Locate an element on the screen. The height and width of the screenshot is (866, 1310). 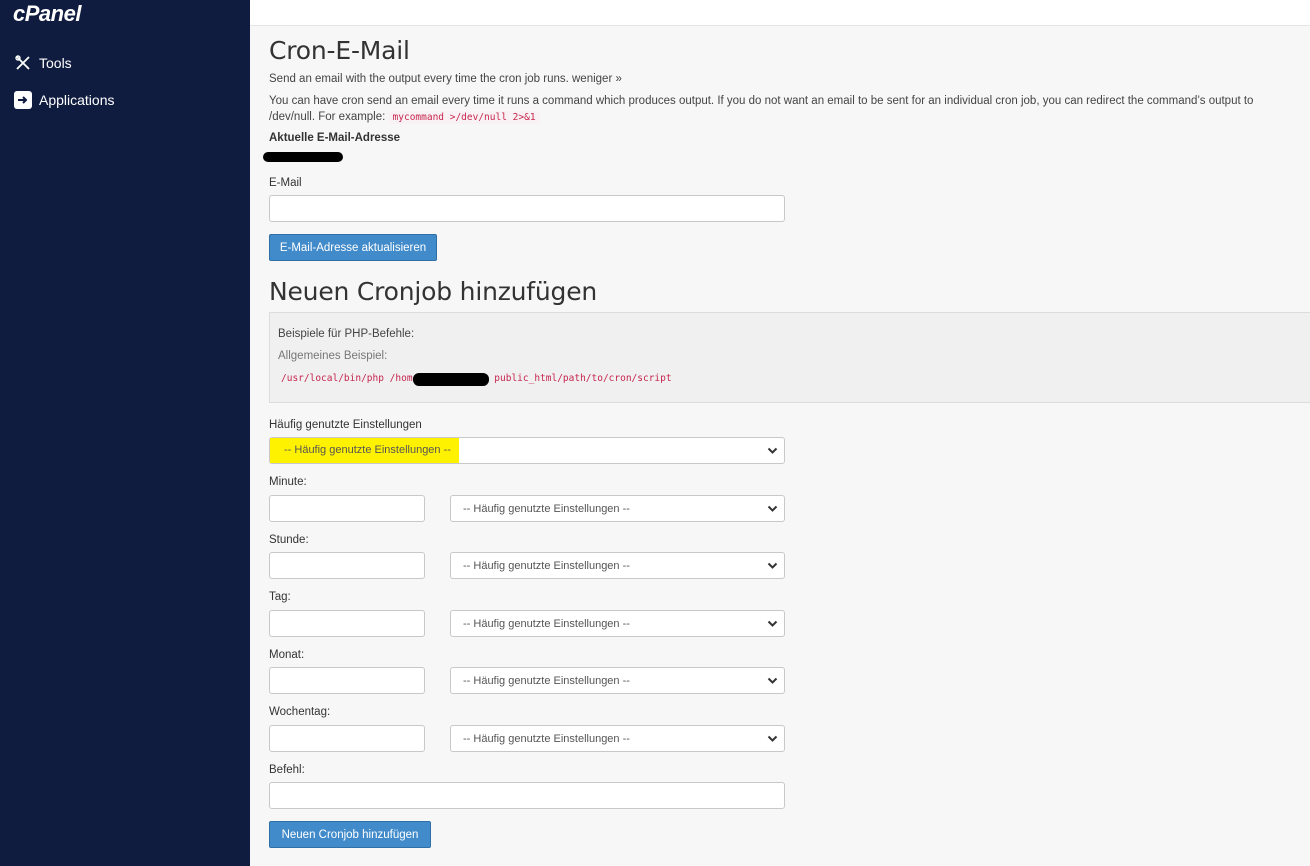
cpanel-logo: cPanel is located at coordinates (47, 14).